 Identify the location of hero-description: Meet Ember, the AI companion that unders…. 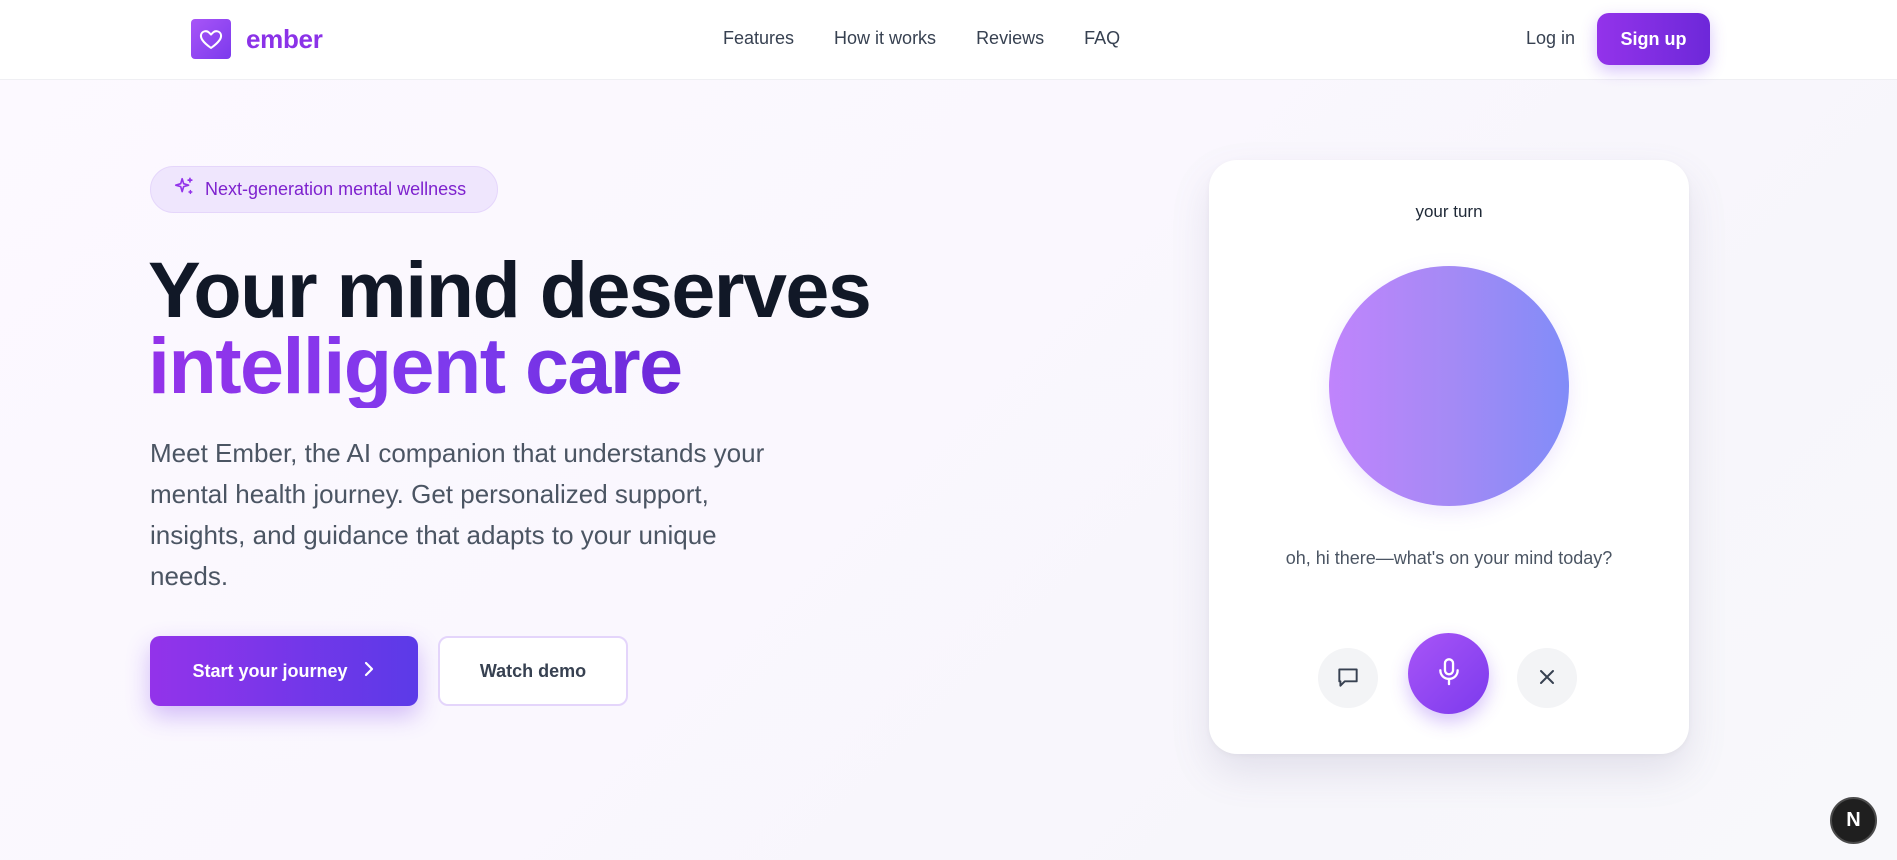
(457, 514).